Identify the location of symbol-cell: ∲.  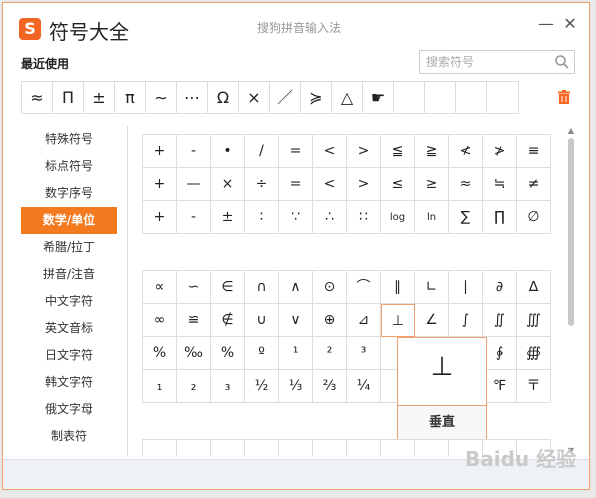
(500, 353).